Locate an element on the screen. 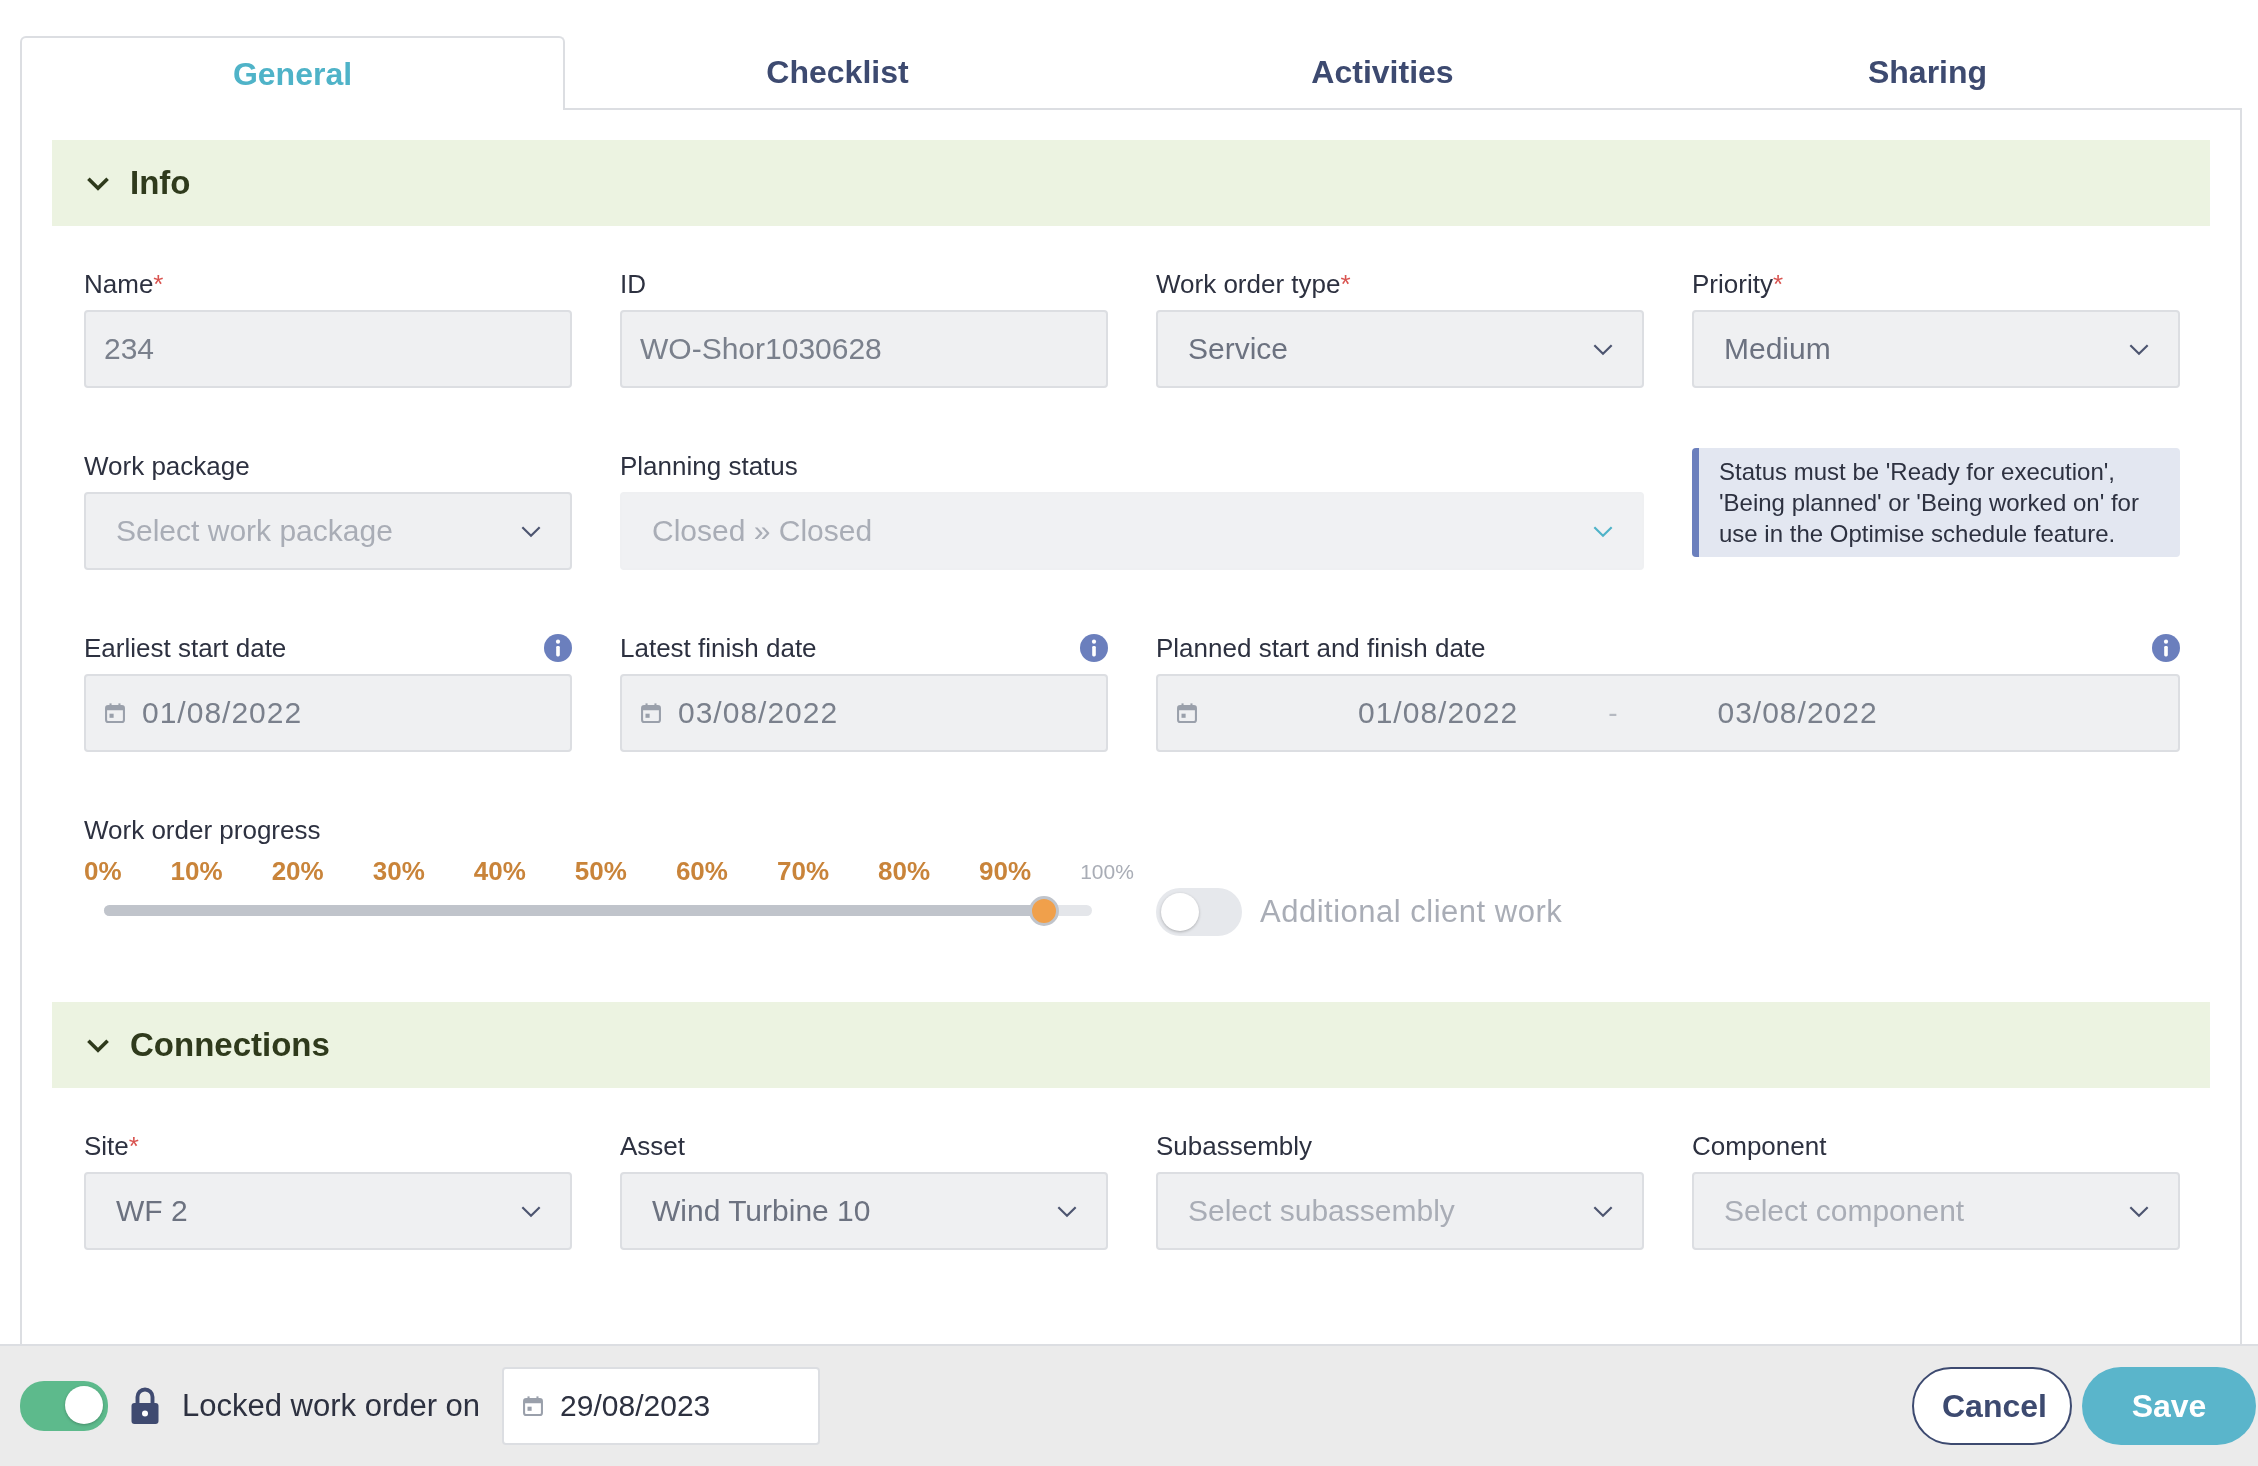  field-label: Work package is located at coordinates (167, 466).